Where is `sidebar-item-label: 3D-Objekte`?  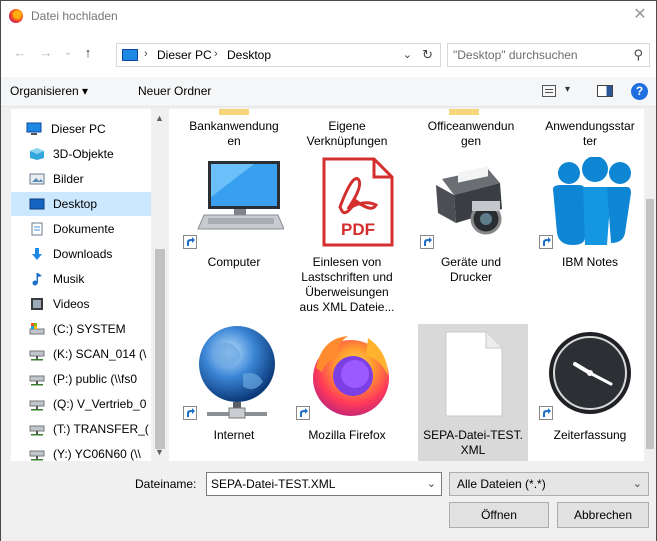
sidebar-item-label: 3D-Objekte is located at coordinates (83, 154).